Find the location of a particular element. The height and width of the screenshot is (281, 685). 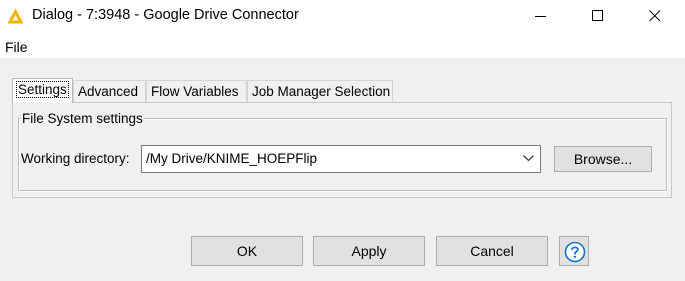

working-directory-value: /My Drive/KNIME_HOEPFlip is located at coordinates (232, 158).